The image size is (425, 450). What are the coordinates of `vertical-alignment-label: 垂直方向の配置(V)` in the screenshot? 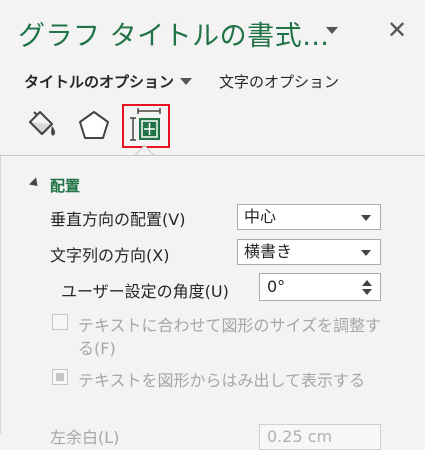 It's located at (118, 219).